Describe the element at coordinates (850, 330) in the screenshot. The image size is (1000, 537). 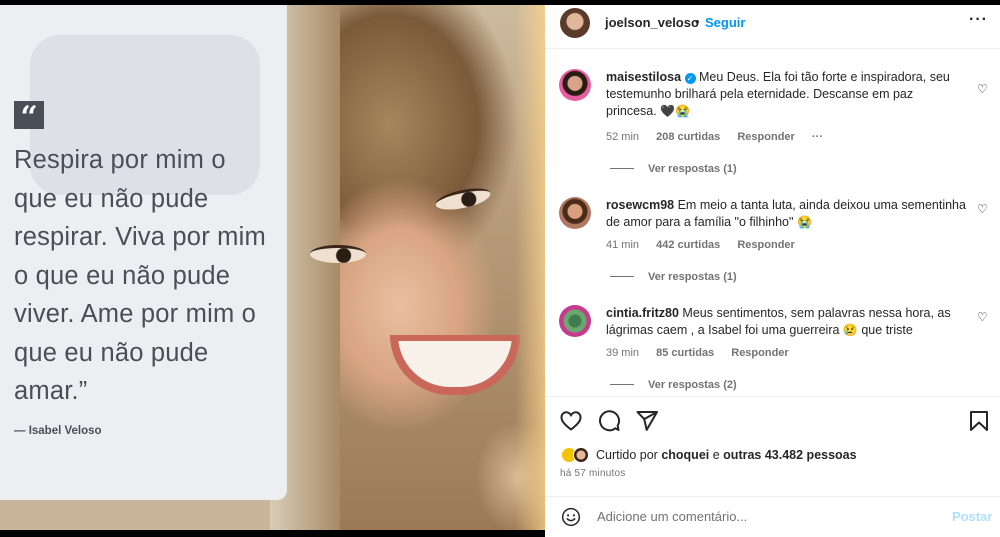
I see `comment-emoji: 😢` at that location.